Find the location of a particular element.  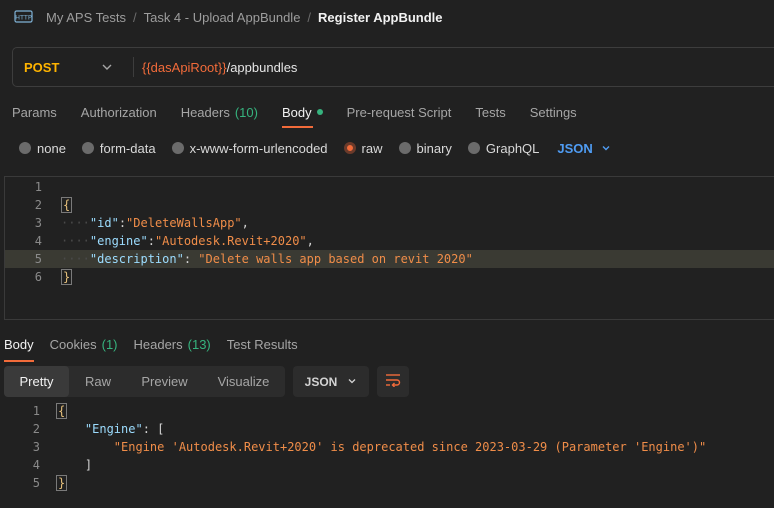

tab-settings: Settings is located at coordinates (553, 112).